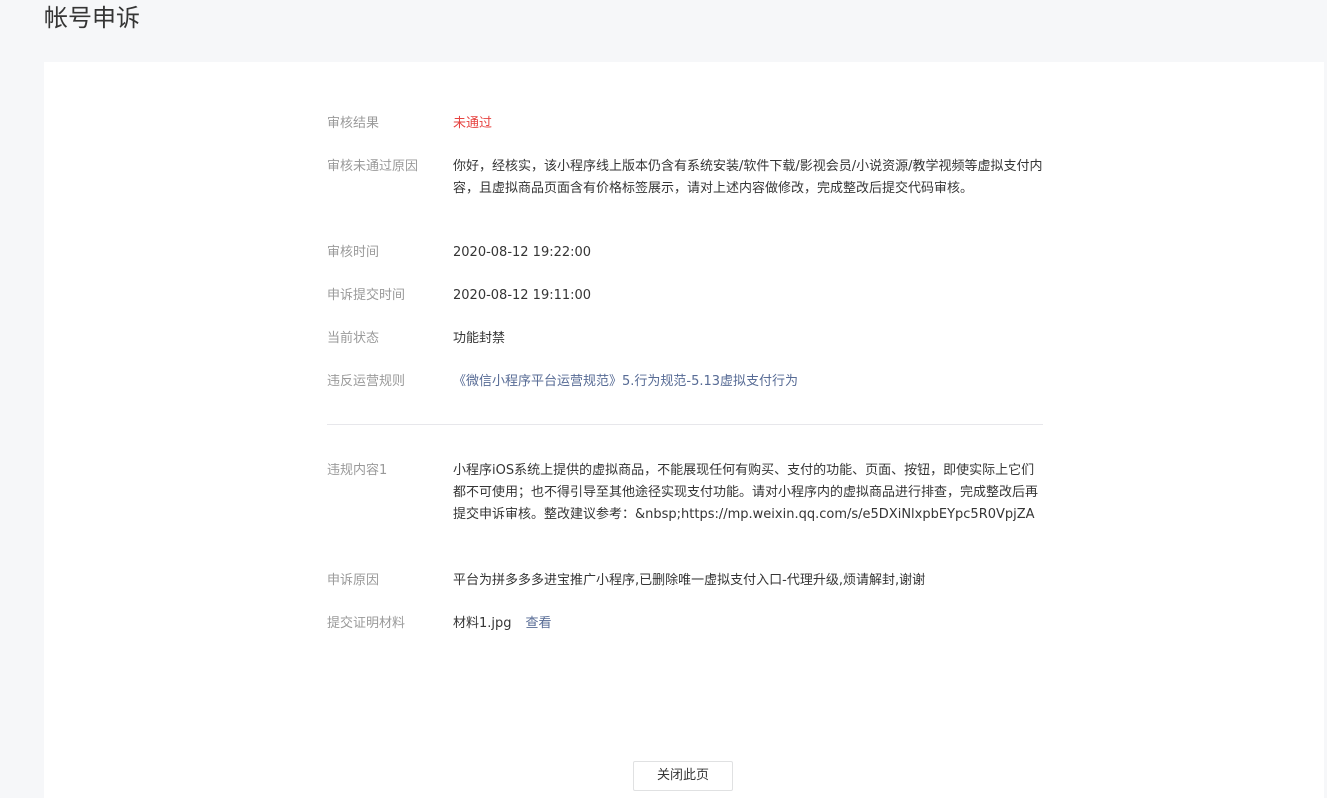 This screenshot has width=1327, height=798. Describe the element at coordinates (522, 295) in the screenshot. I see `appeal-submit-time-value: 2020-08-12 19:11:00` at that location.